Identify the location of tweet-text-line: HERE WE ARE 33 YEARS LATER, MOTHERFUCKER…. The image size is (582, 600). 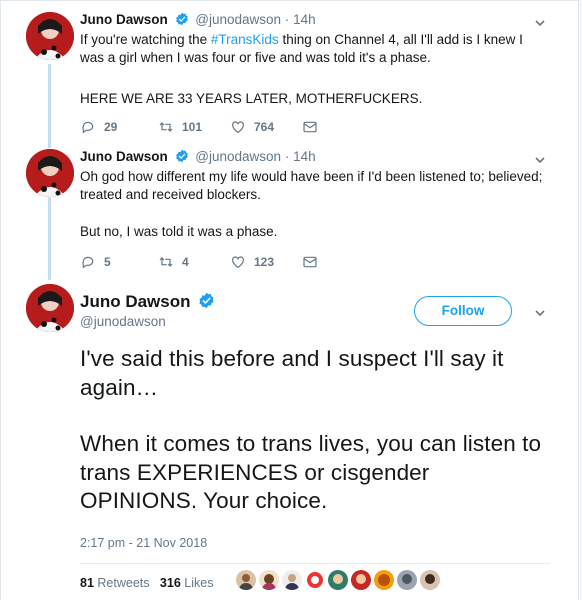
(251, 98).